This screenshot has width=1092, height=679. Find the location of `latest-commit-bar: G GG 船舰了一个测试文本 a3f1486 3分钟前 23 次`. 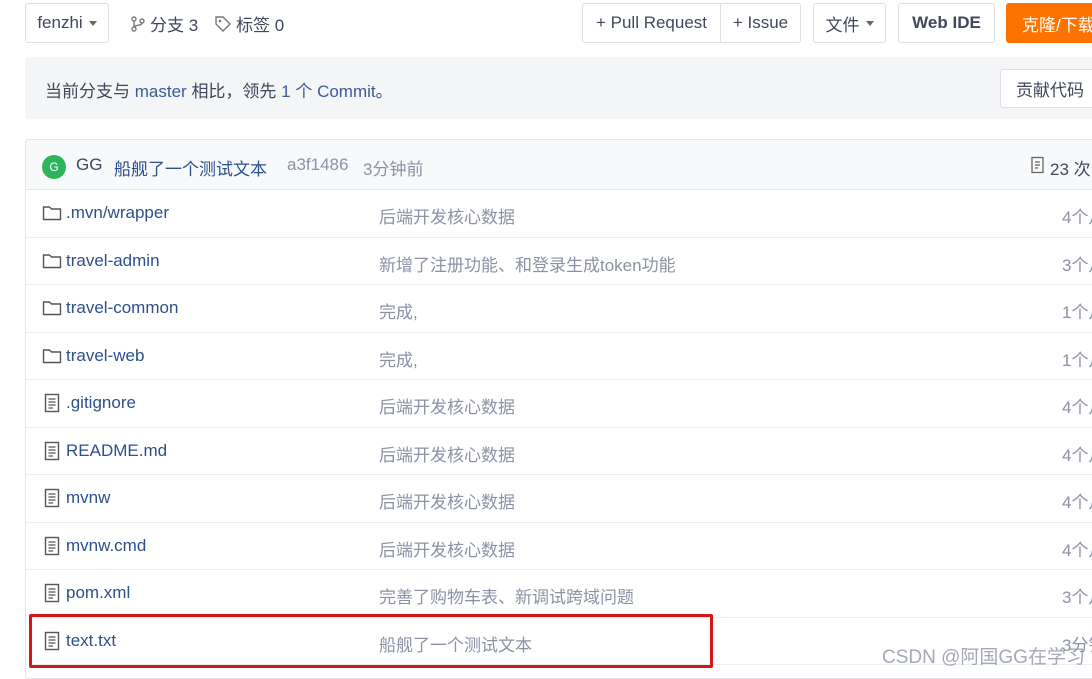

latest-commit-bar: G GG 船舰了一个测试文本 a3f1486 3分钟前 23 次 is located at coordinates (559, 165).